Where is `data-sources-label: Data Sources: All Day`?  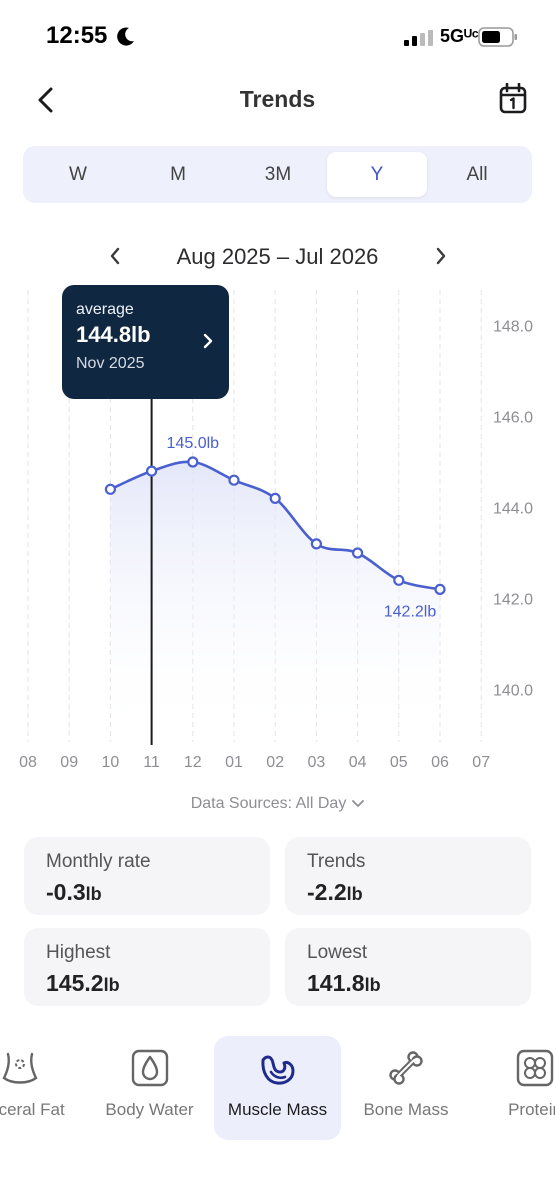 data-sources-label: Data Sources: All Day is located at coordinates (268, 803).